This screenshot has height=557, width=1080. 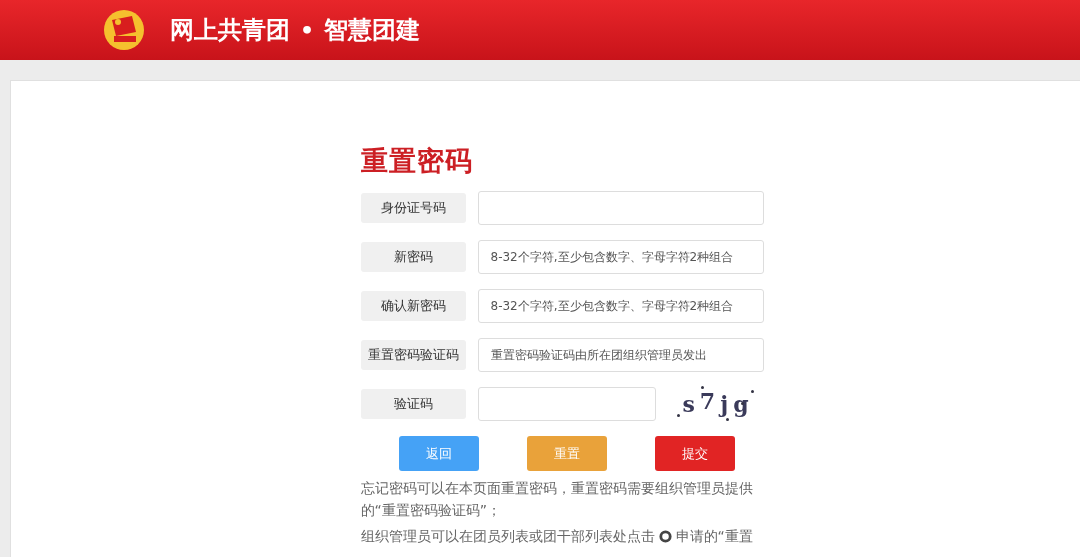 What do you see at coordinates (557, 499) in the screenshot?
I see `help-text: 忘记密码可以在本页面重置密码，重置密码需要组织管理员提供的“重置密码验证码”；` at bounding box center [557, 499].